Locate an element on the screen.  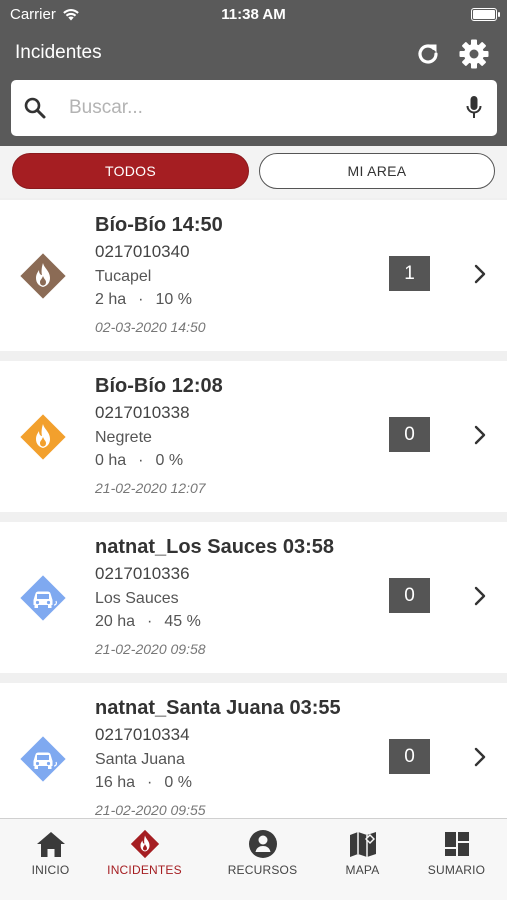
tab-mapa: MAPA is located at coordinates (362, 859).